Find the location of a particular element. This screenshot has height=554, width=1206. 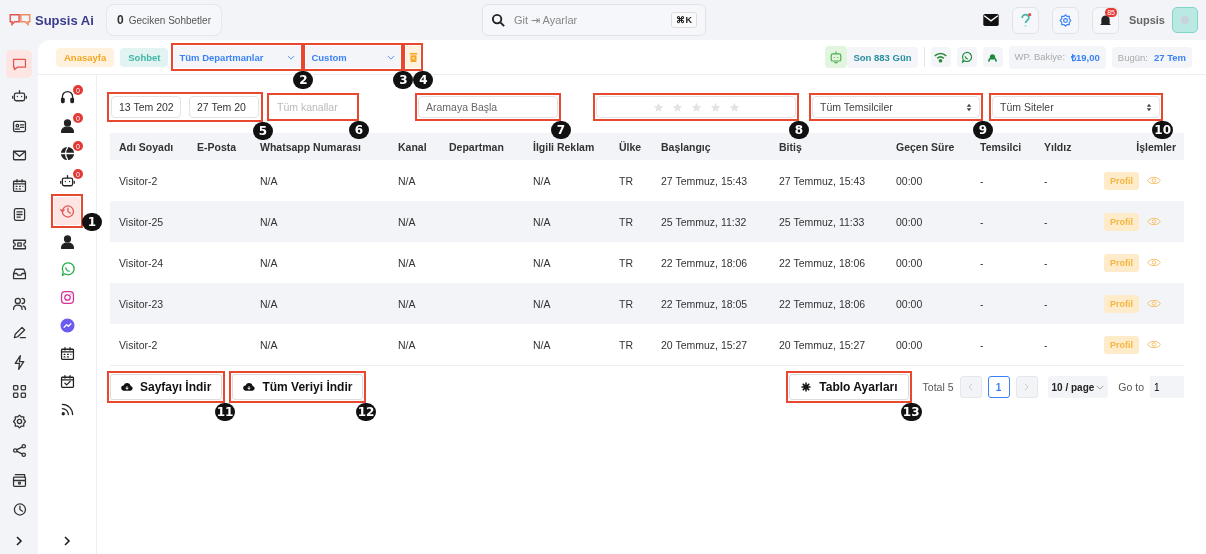

headset-icon is located at coordinates (67, 97).